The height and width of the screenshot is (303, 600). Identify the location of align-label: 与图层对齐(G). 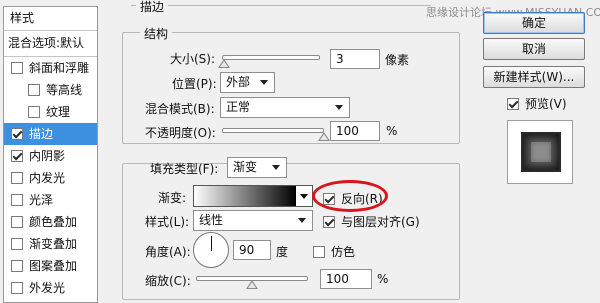
(380, 222).